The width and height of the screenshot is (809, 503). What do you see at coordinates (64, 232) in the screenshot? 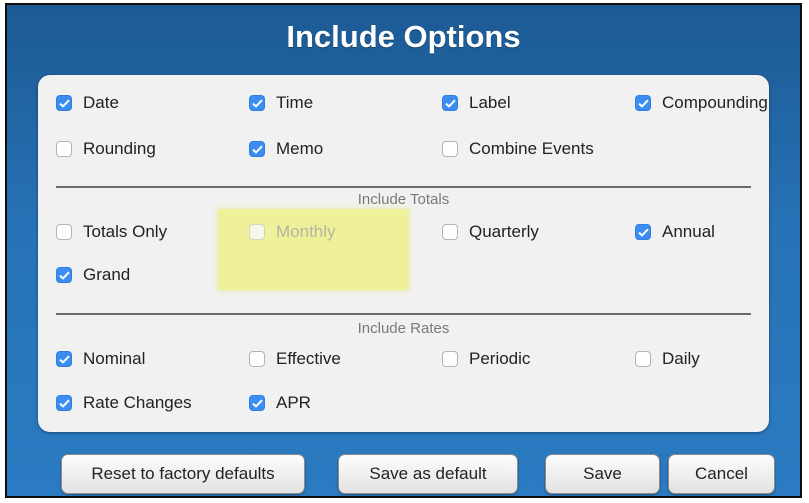
I see `checkbox-totals-only-box` at bounding box center [64, 232].